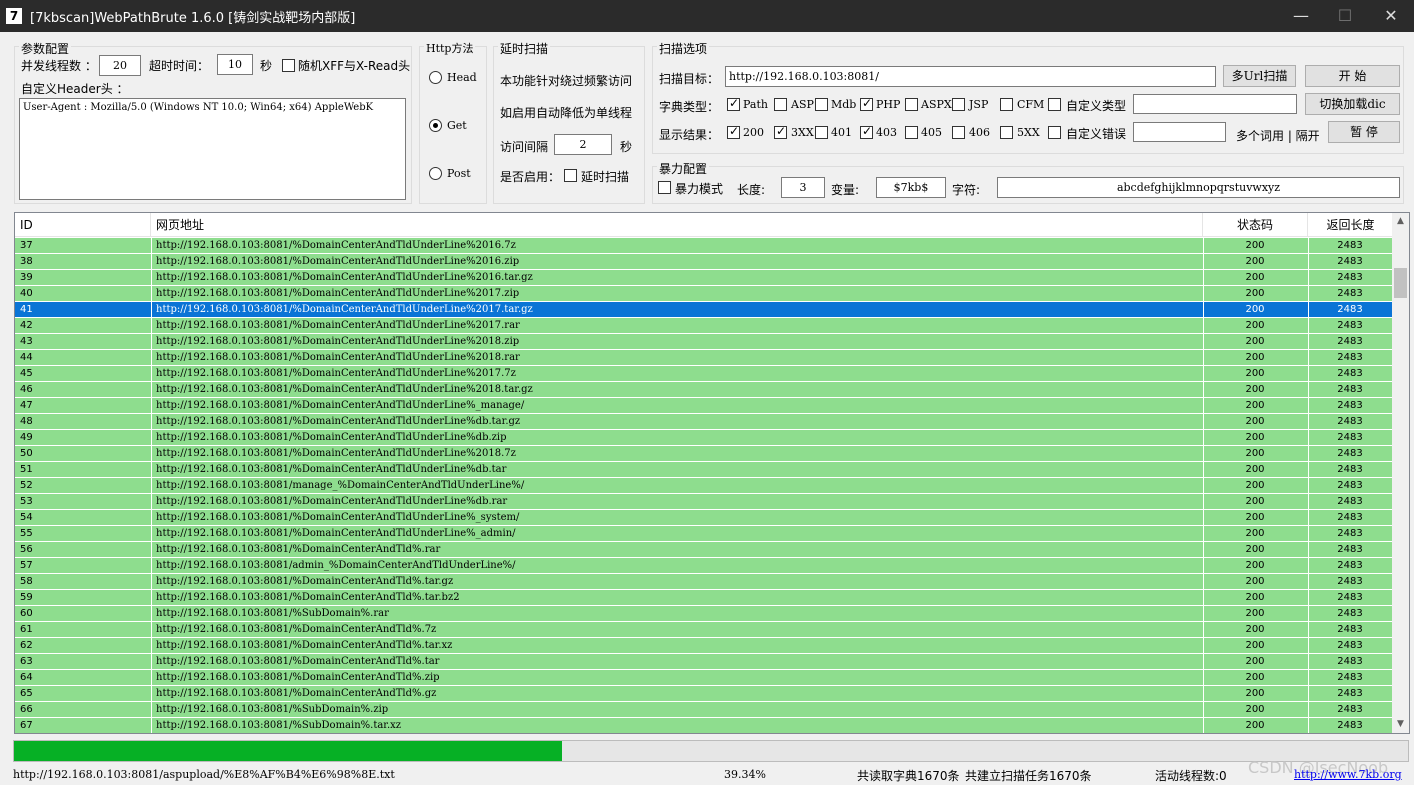 This screenshot has height=785, width=1414. What do you see at coordinates (1400, 283) in the screenshot?
I see `scrollbar-thumb` at bounding box center [1400, 283].